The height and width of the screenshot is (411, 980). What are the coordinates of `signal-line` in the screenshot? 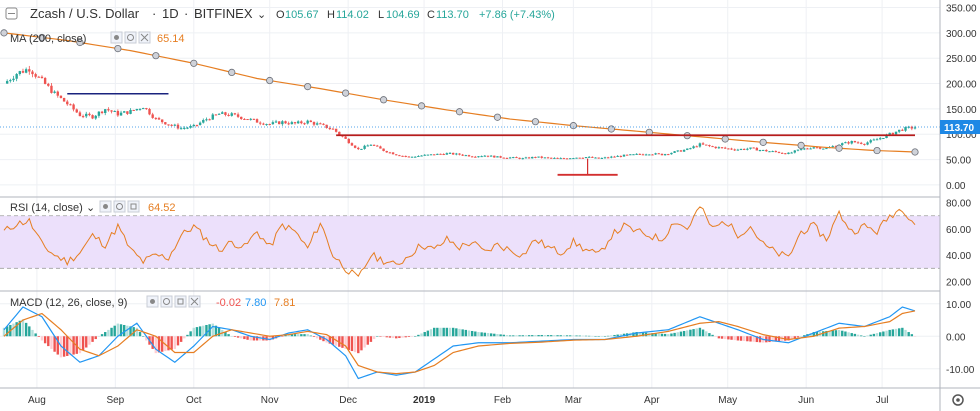 It's located at (459, 342).